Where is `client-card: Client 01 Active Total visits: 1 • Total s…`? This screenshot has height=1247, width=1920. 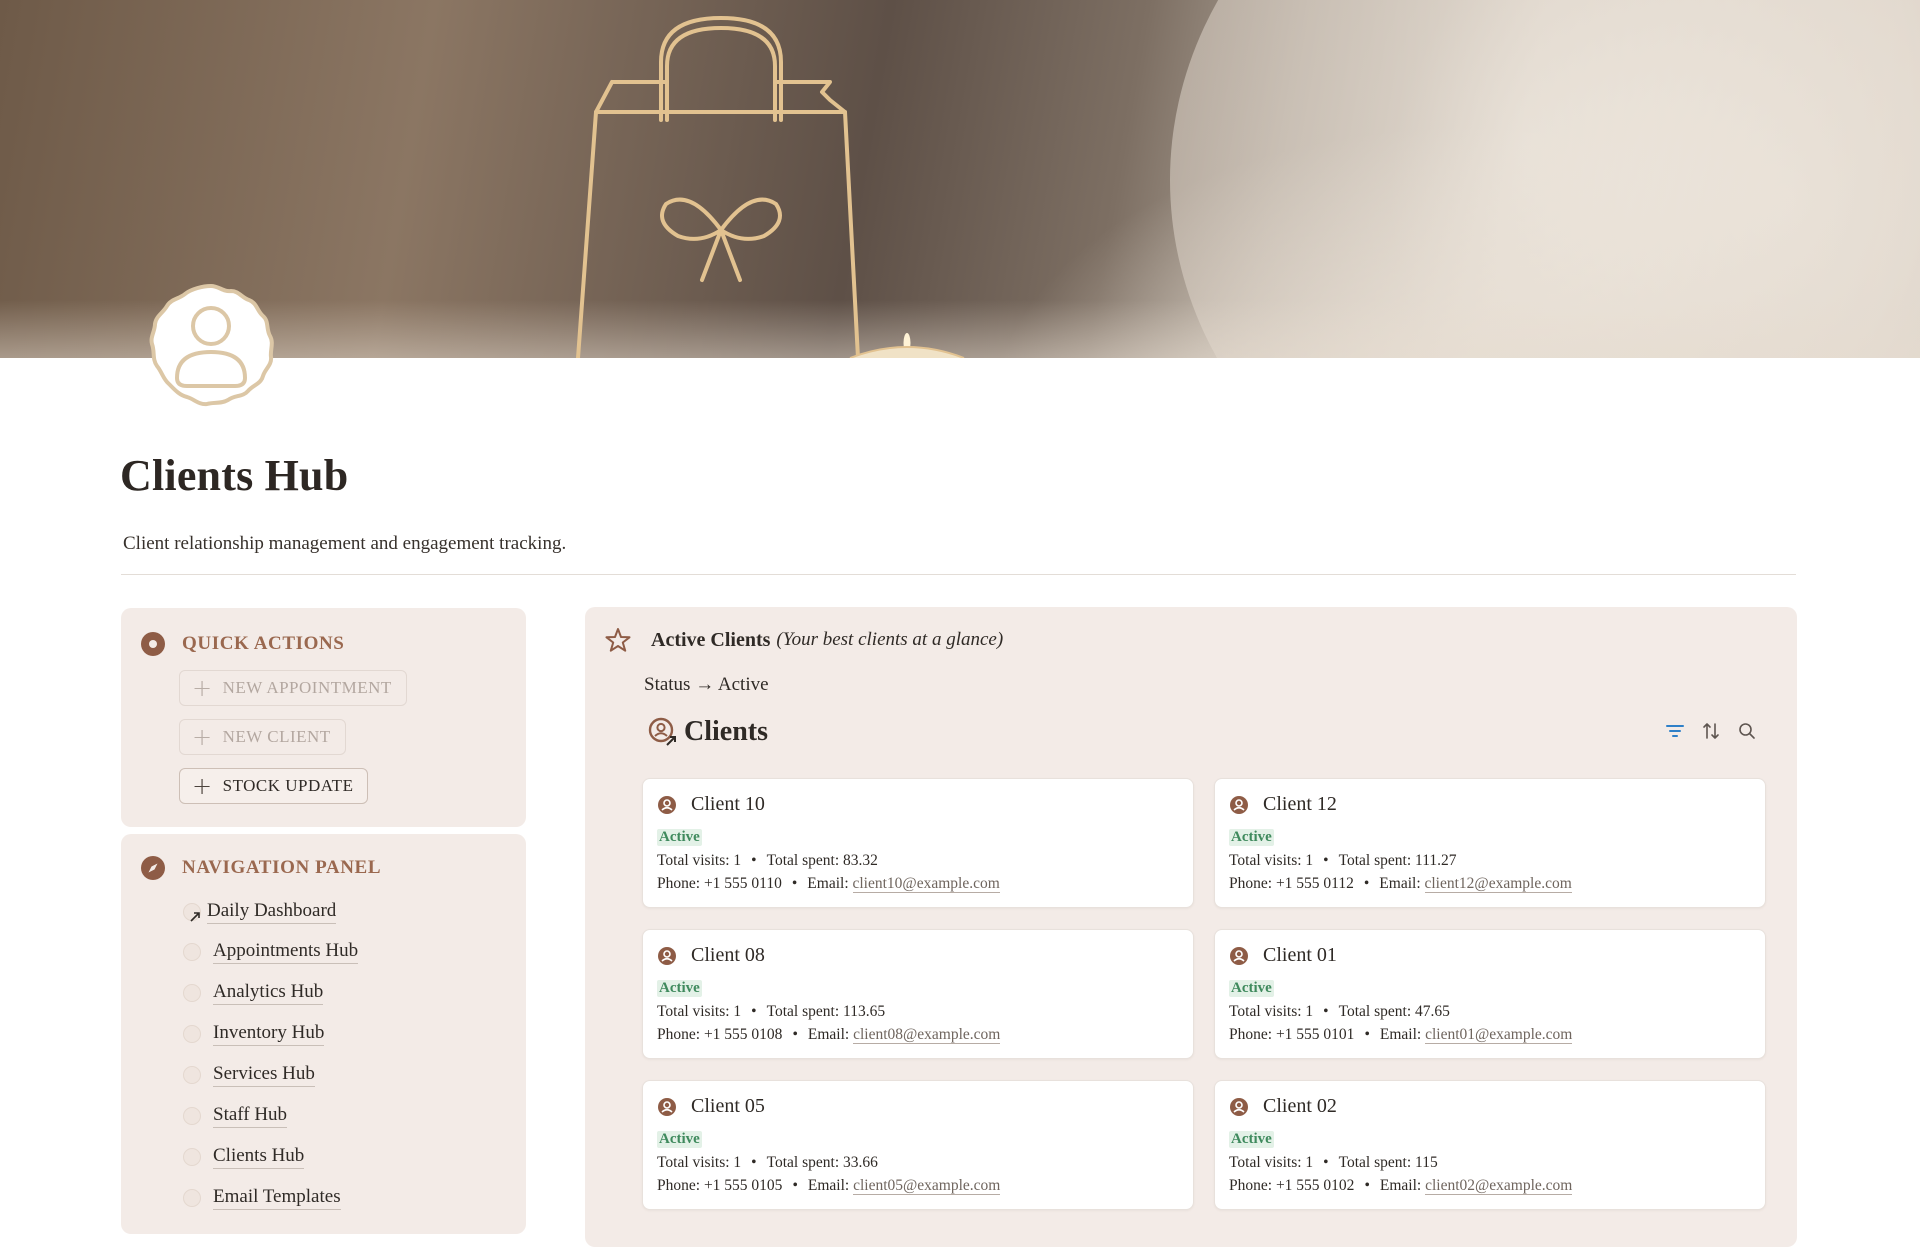
client-card: Client 01 Active Total visits: 1 • Total s… is located at coordinates (1490, 994).